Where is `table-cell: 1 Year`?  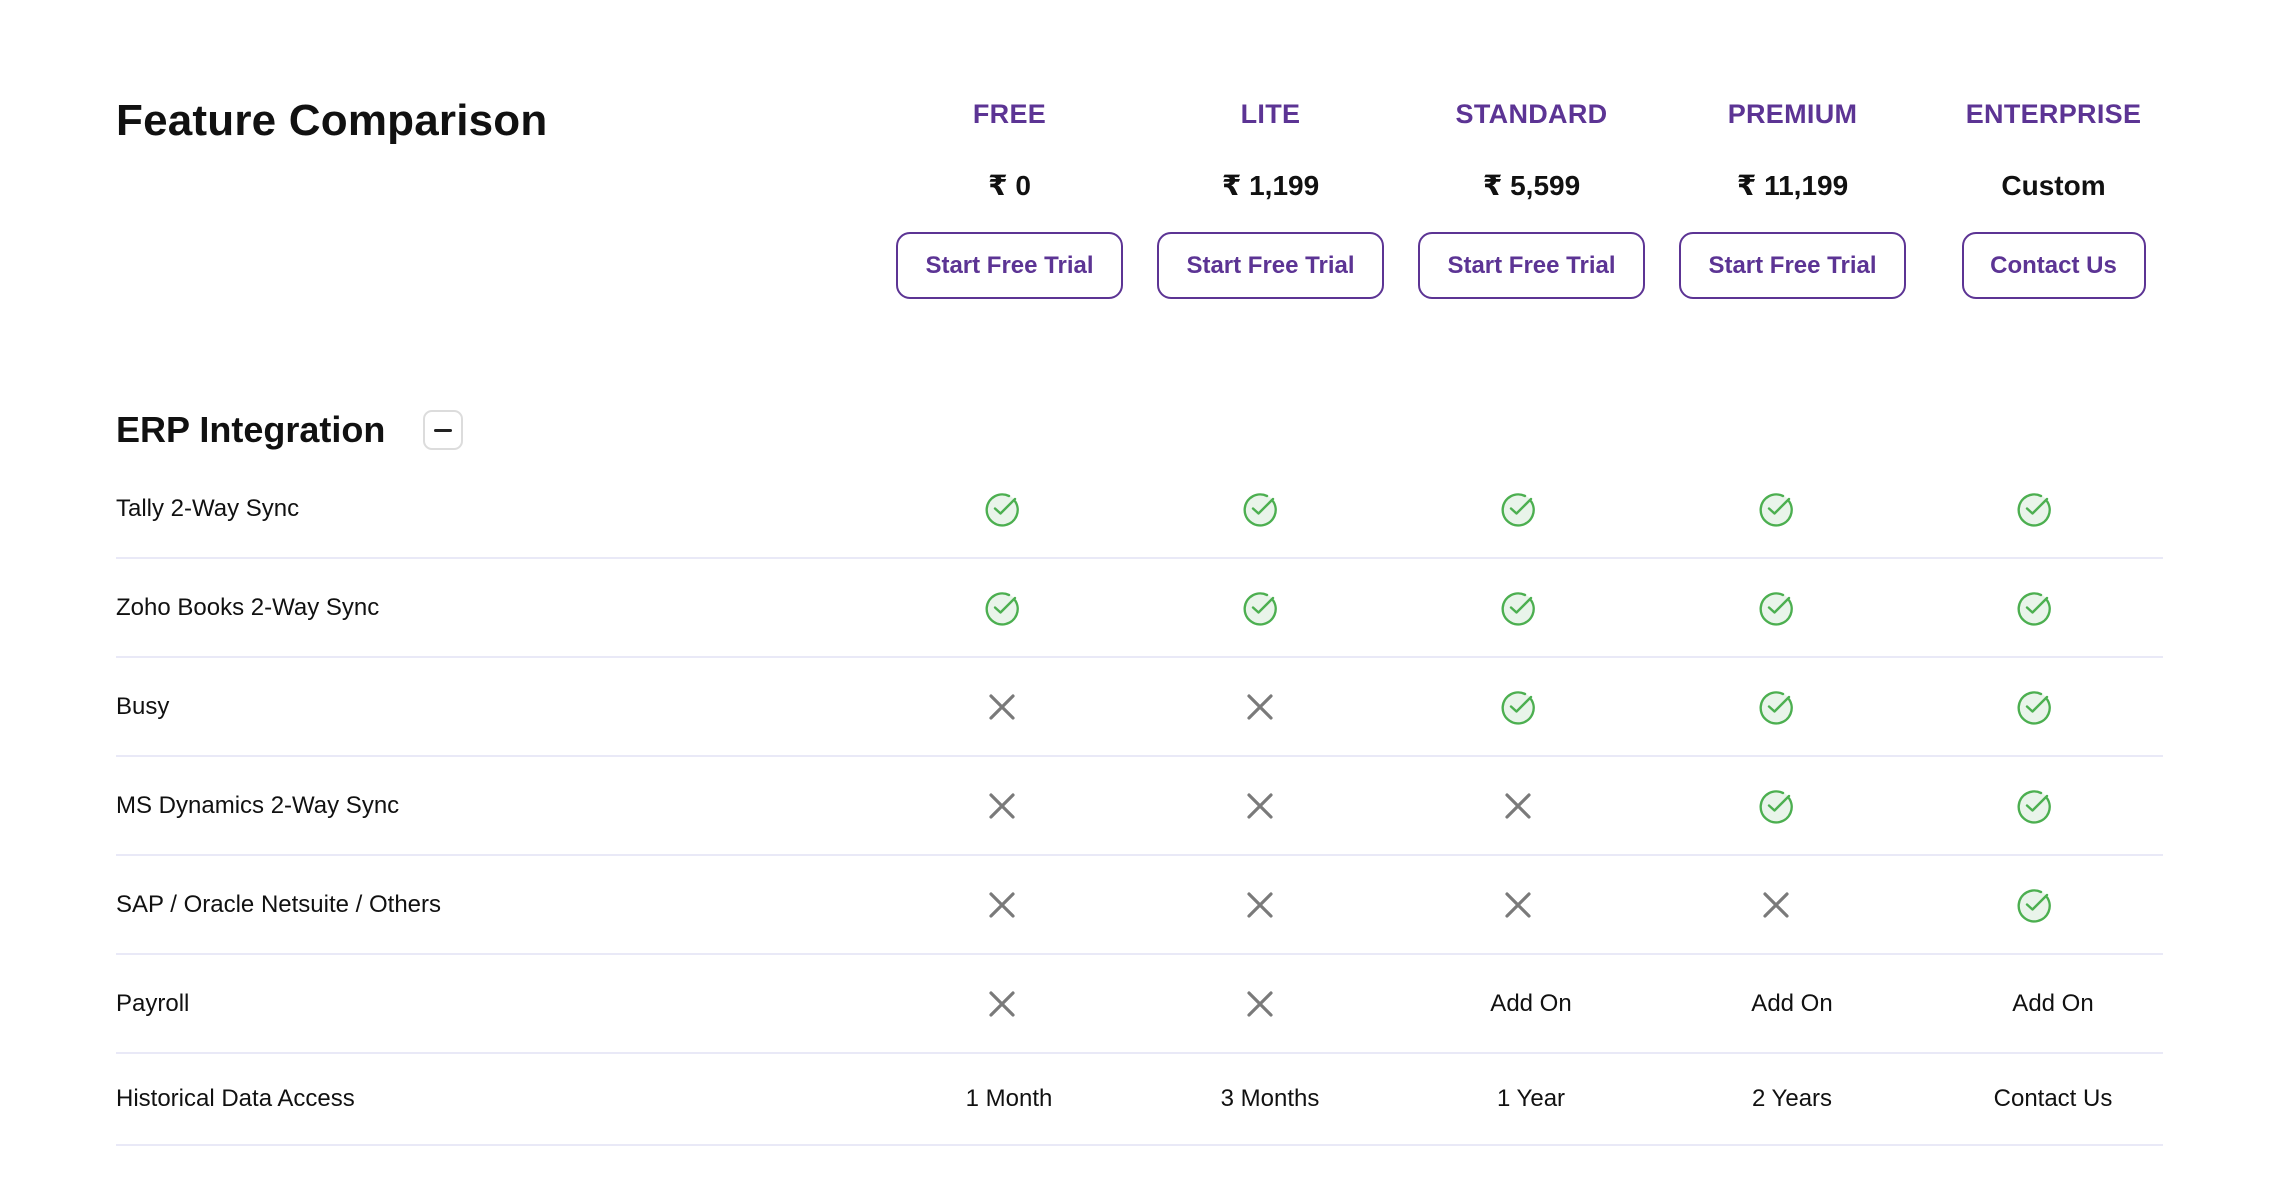 table-cell: 1 Year is located at coordinates (1531, 1099).